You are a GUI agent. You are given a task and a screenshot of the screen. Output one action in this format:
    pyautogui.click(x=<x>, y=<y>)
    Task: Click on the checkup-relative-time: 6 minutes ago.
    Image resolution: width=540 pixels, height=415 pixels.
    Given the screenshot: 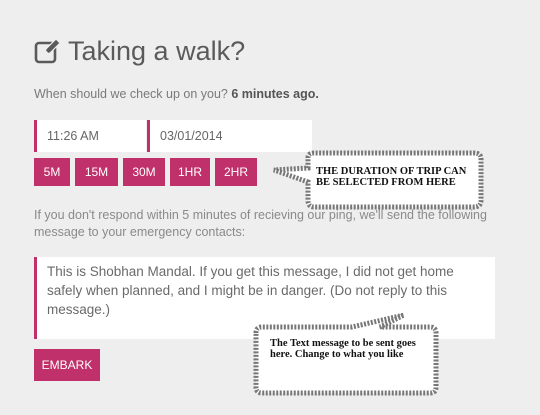 What is the action you would take?
    pyautogui.click(x=275, y=94)
    